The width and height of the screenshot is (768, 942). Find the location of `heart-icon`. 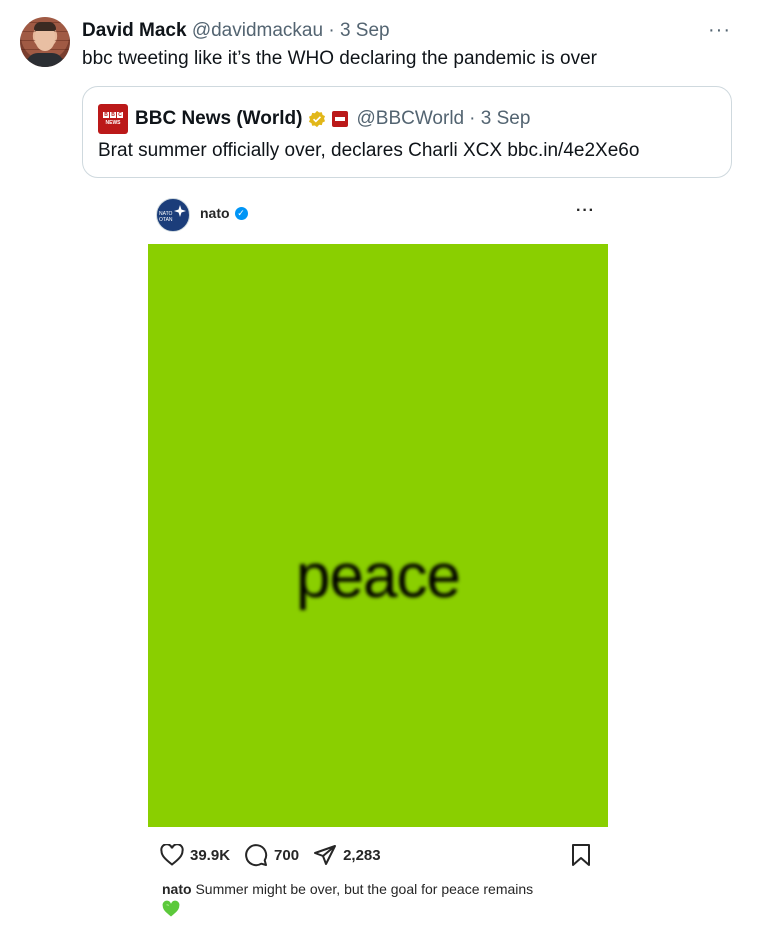

heart-icon is located at coordinates (172, 855).